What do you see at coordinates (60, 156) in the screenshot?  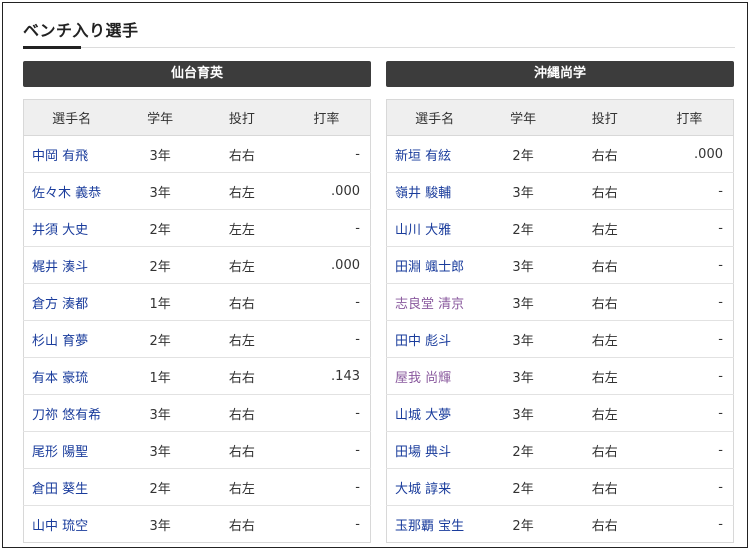 I see `player-name-link: 中岡 有飛` at bounding box center [60, 156].